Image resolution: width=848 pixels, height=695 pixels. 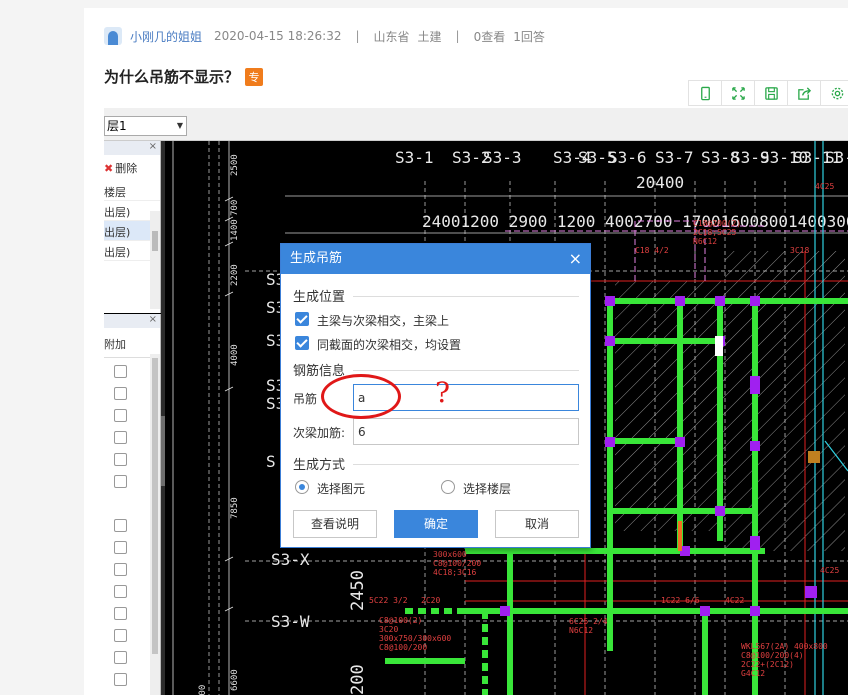 I want to click on view-count: 0查看, so click(x=489, y=36).